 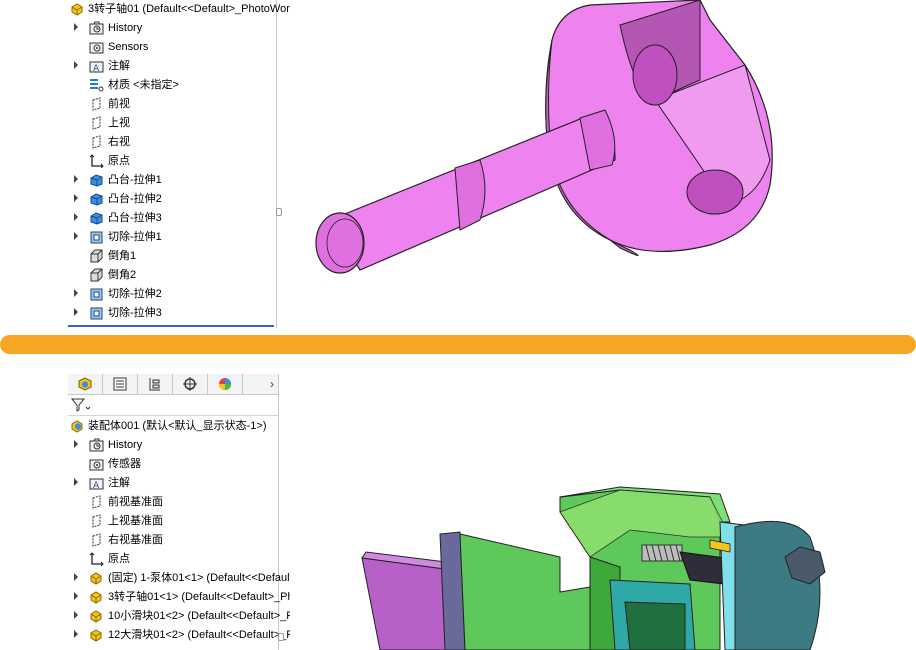 I want to click on tree-item: 切除-拉伸2, so click(x=172, y=294).